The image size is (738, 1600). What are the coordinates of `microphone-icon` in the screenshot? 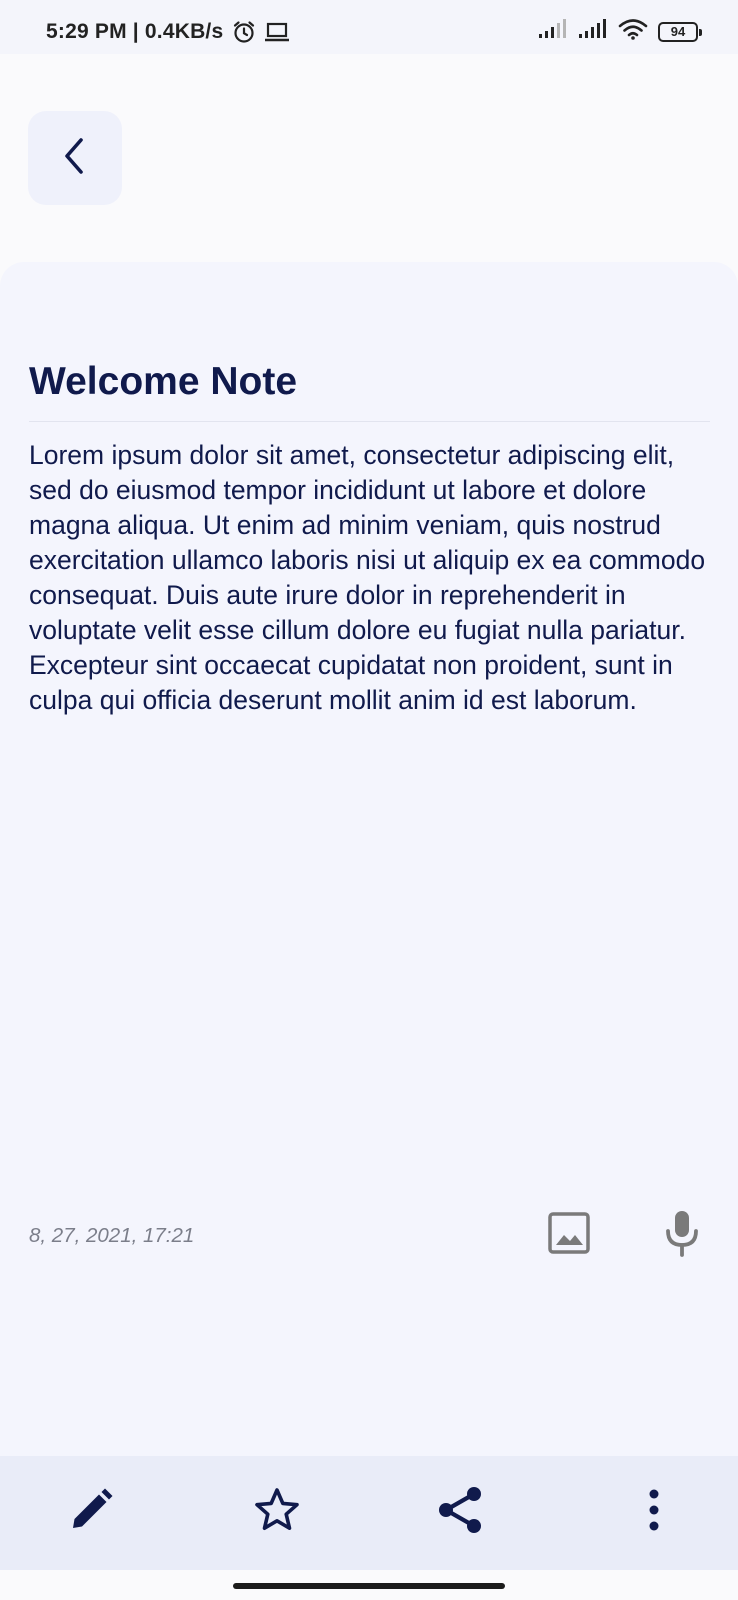 It's located at (682, 1235).